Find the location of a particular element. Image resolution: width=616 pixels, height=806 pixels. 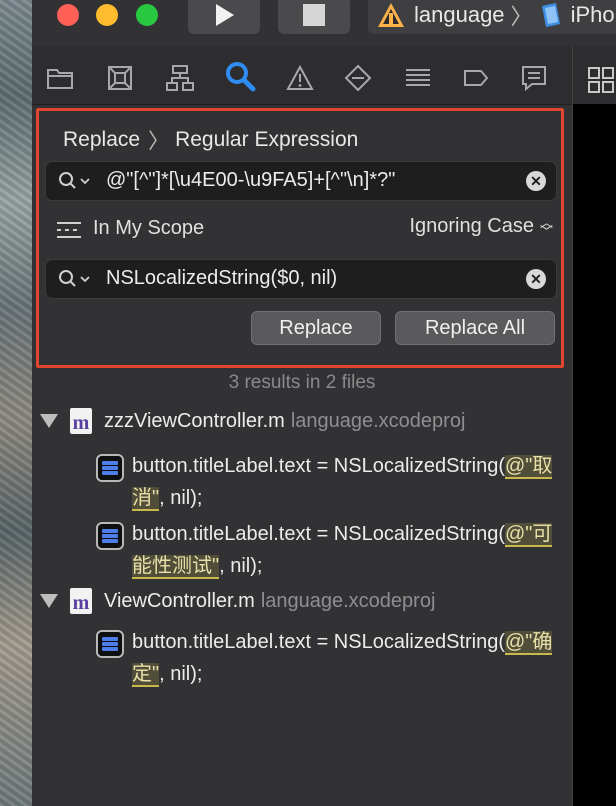

editor-area is located at coordinates (594, 426).